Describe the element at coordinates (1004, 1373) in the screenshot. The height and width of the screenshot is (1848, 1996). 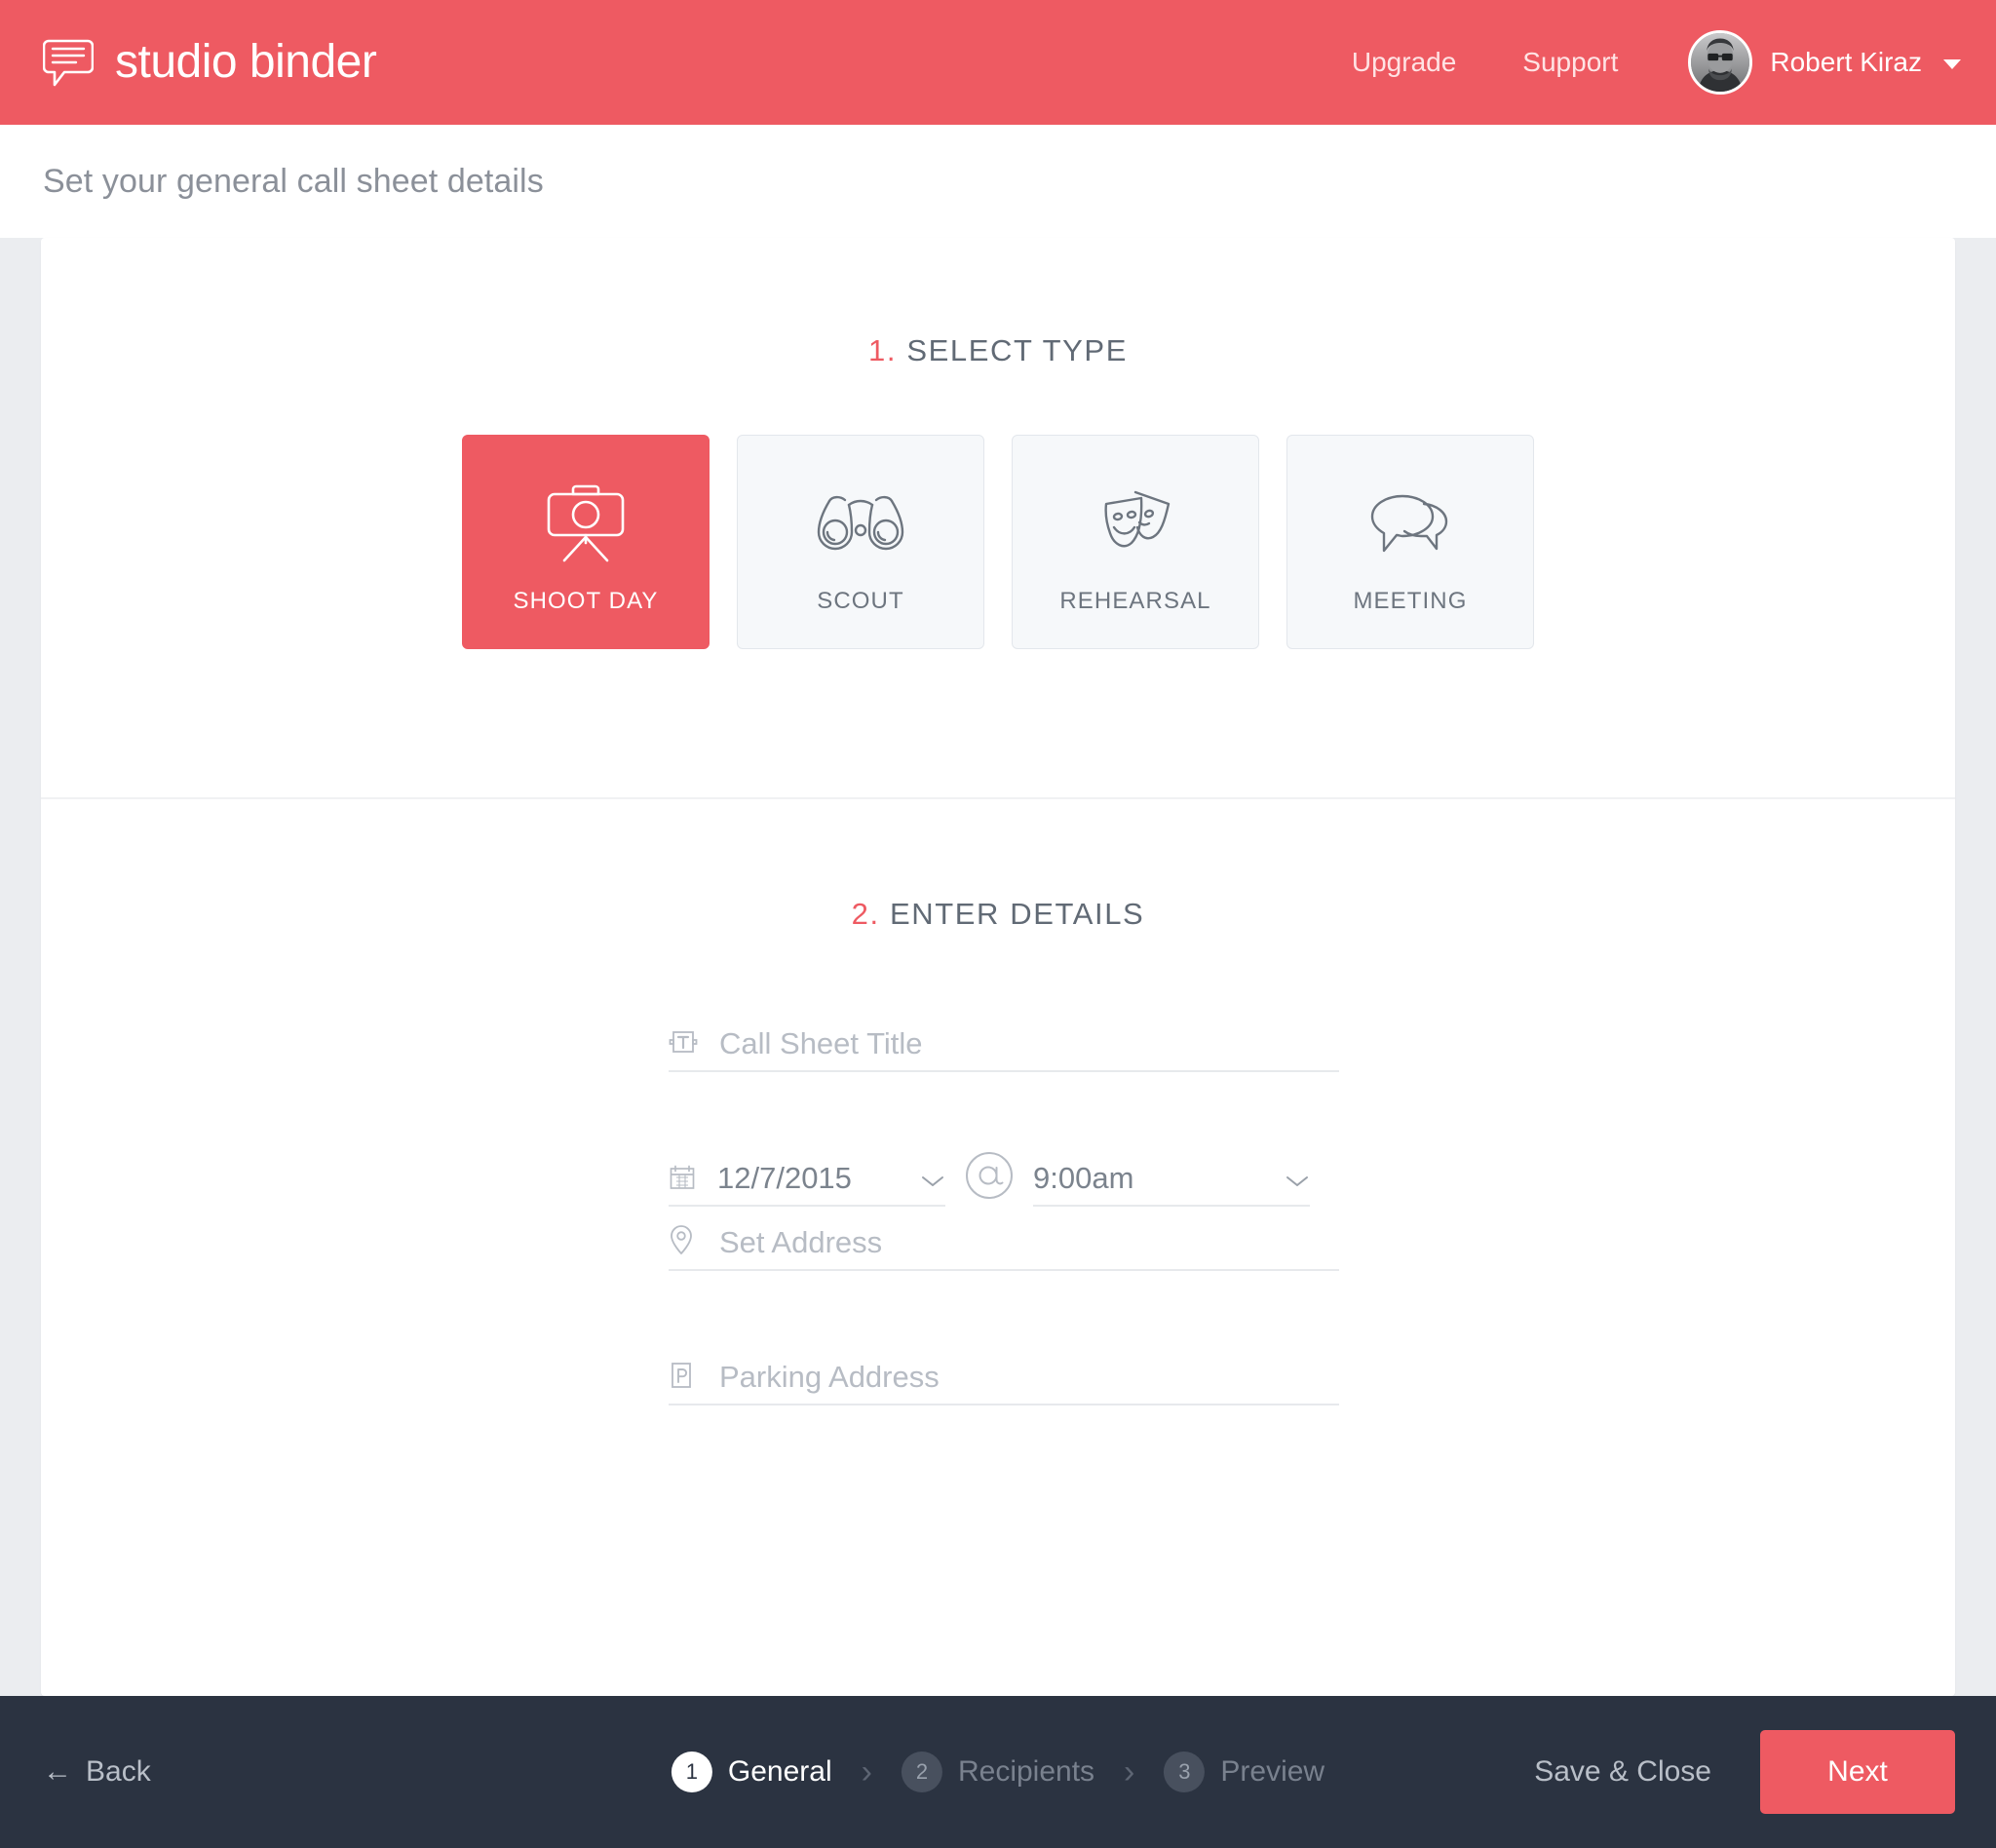
I see `parking-address-field: Parking Address` at that location.